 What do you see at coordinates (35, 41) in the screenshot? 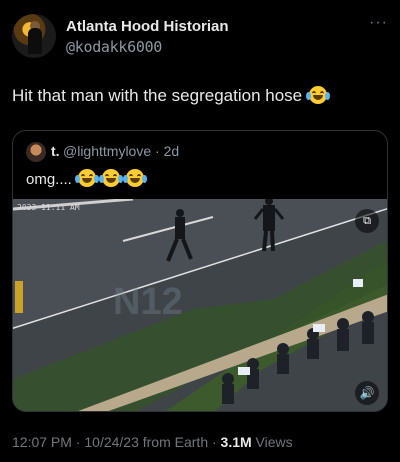
I see `avatar-figure` at bounding box center [35, 41].